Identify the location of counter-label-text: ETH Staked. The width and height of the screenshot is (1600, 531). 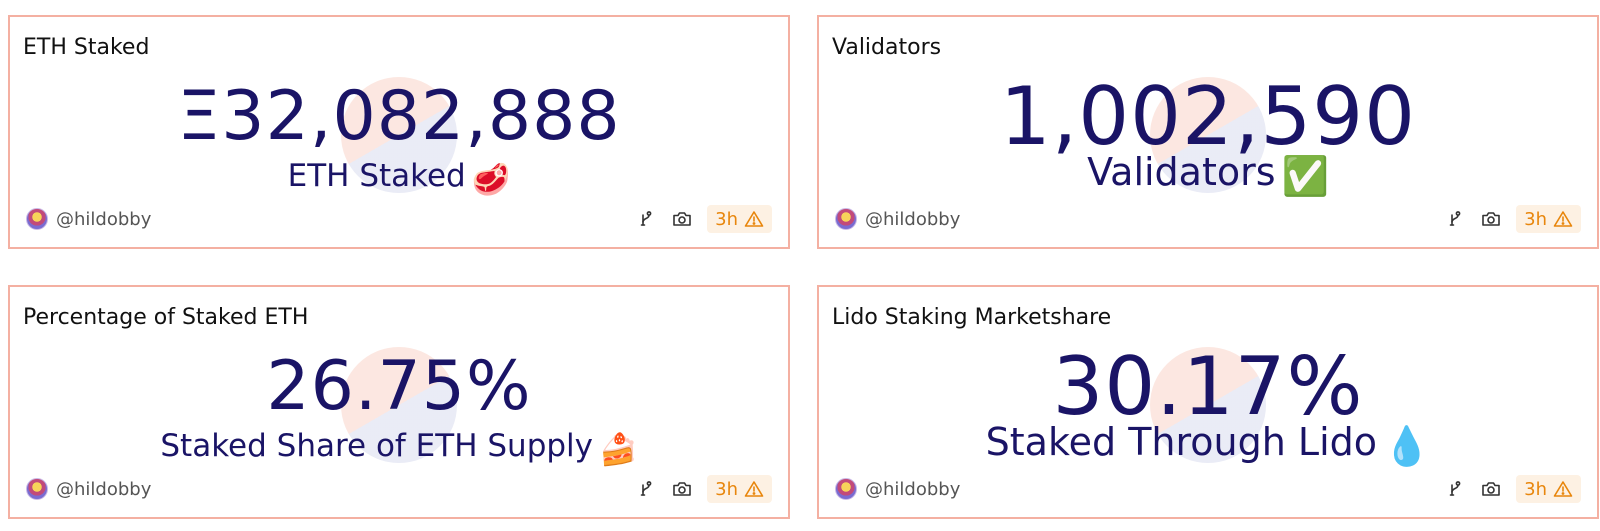
(376, 176).